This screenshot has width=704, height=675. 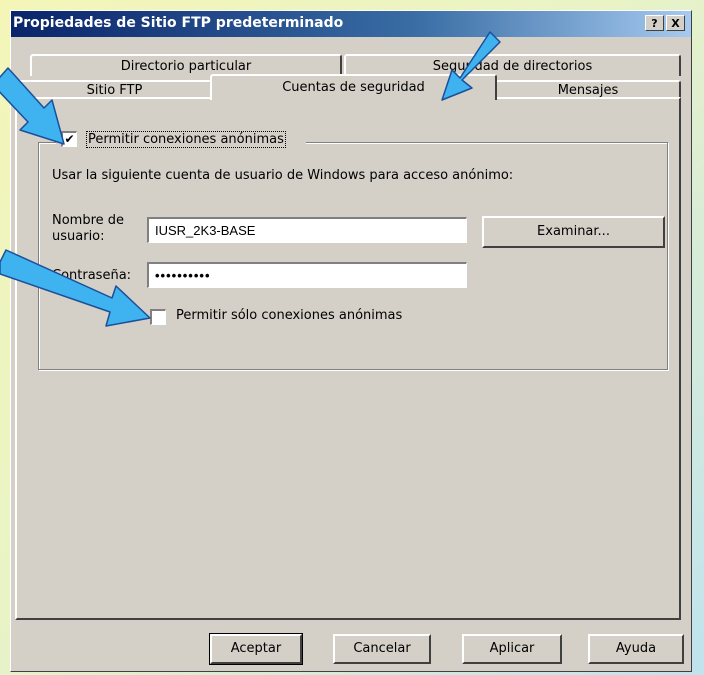 I want to click on tab-seguridad-directorios: Seguridad de directorios, so click(x=512, y=65).